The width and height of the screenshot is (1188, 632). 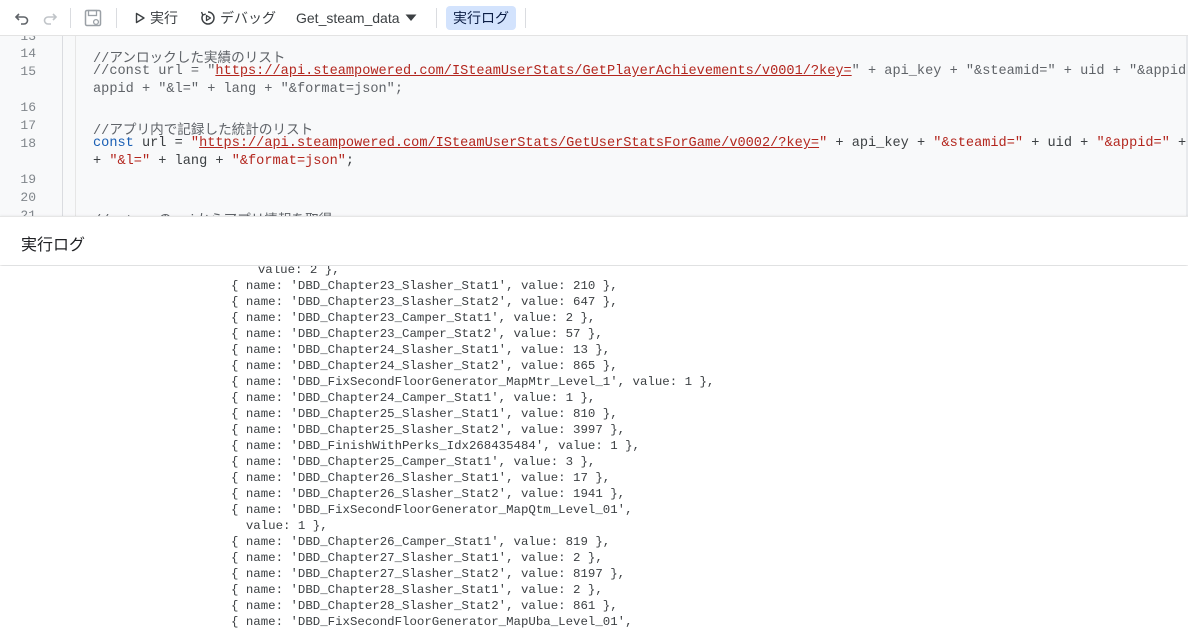 I want to click on line-number: 13, so click(x=28, y=40).